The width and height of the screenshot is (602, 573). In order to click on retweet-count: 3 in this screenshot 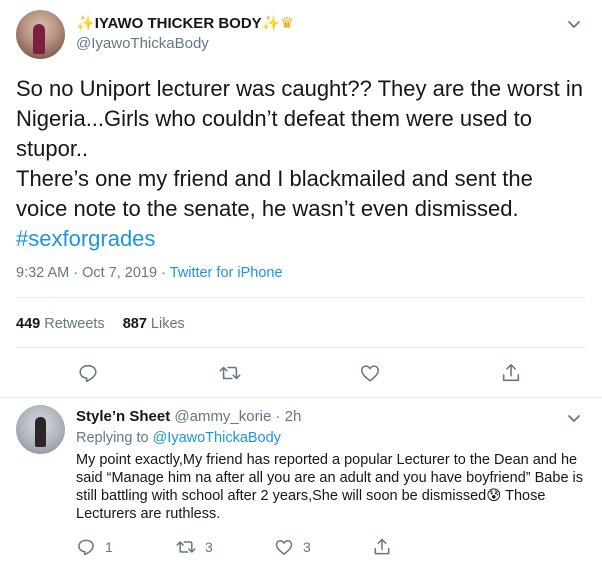, I will do `click(209, 547)`.